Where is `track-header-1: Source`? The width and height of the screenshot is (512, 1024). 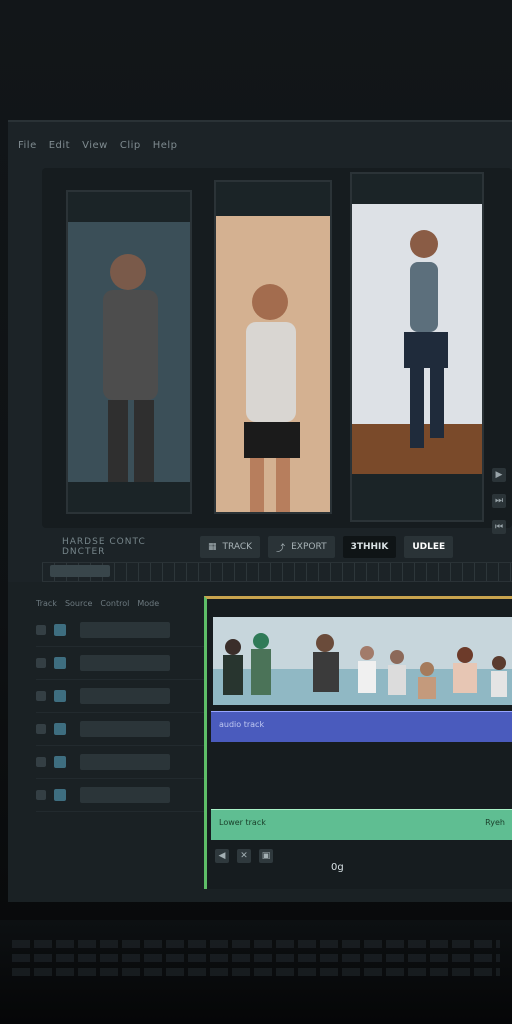
track-header-1: Source is located at coordinates (78, 603).